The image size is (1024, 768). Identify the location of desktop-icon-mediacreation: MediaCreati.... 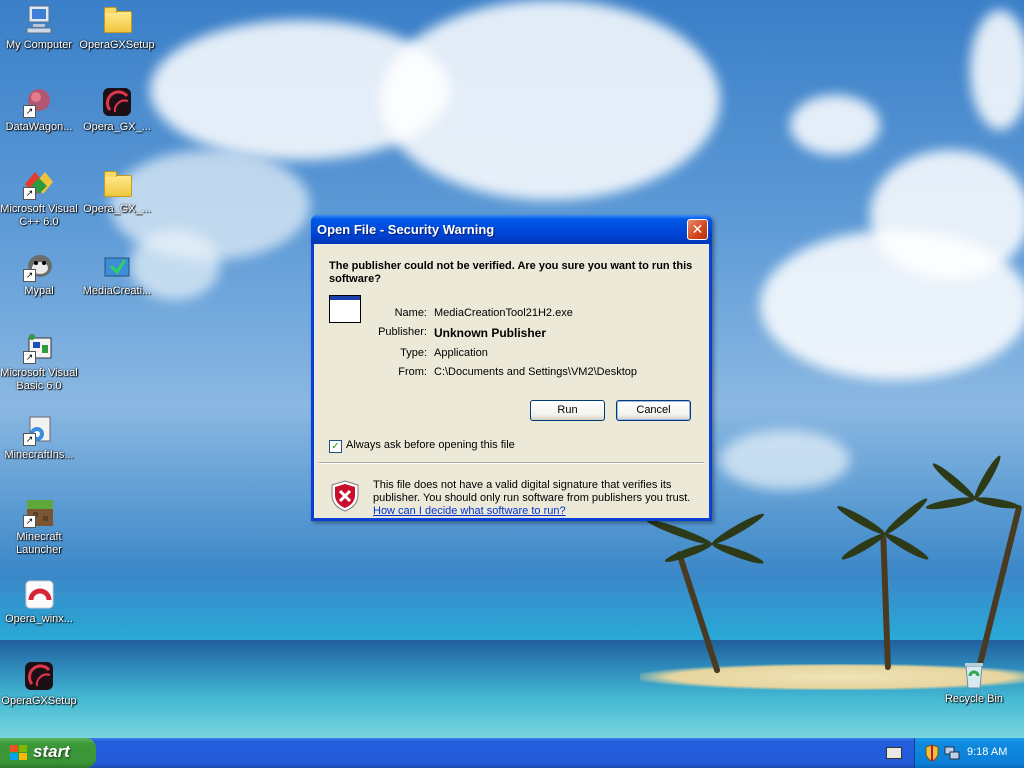
(117, 274).